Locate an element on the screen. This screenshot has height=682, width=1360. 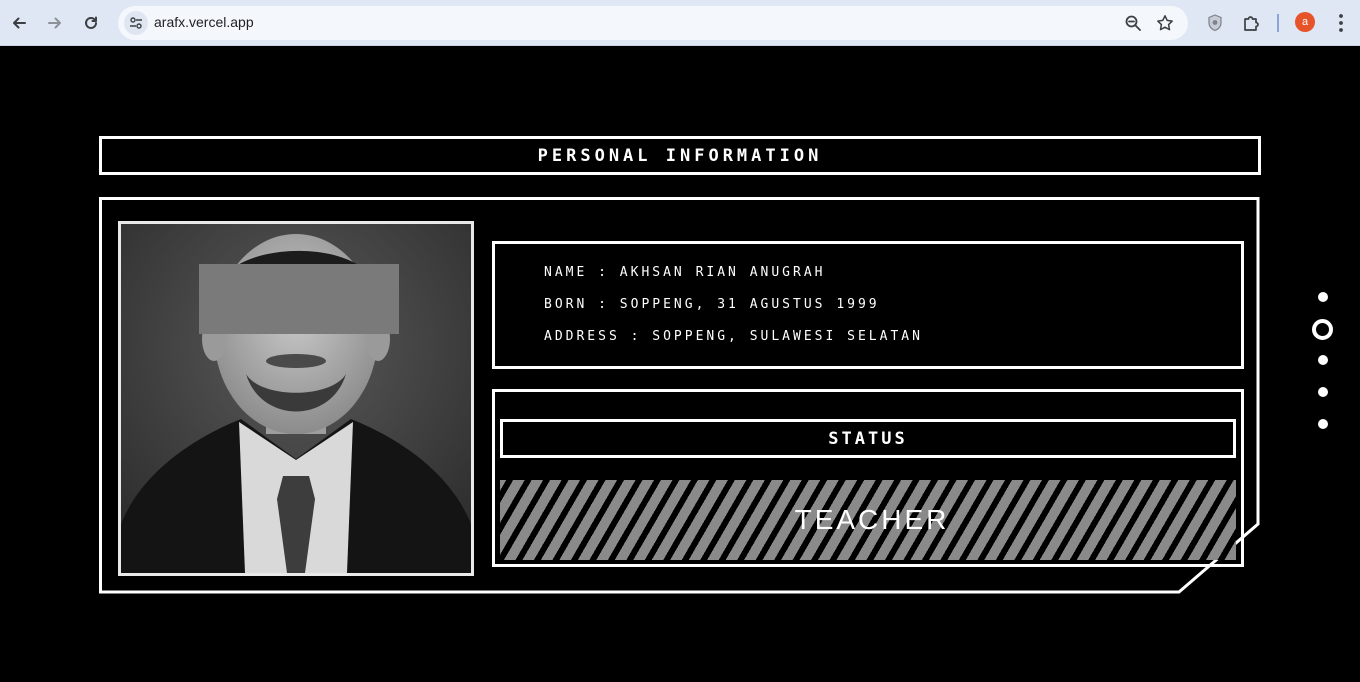
zoom-icon is located at coordinates (1133, 23).